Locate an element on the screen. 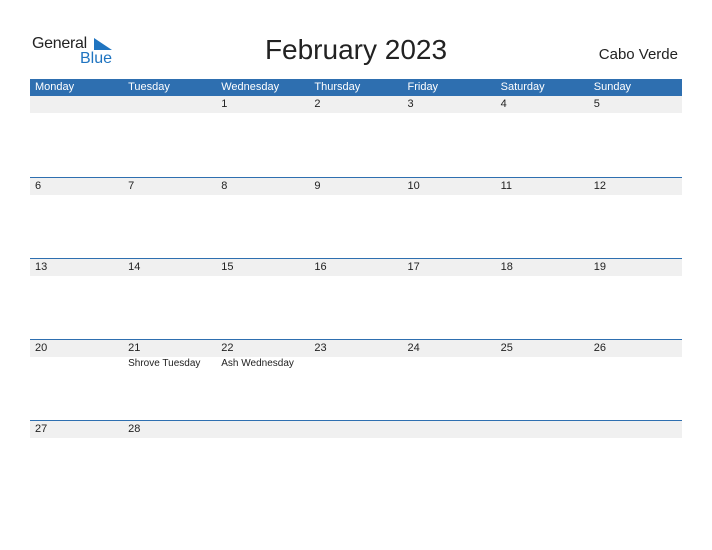  day-number: 19 is located at coordinates (599, 267).